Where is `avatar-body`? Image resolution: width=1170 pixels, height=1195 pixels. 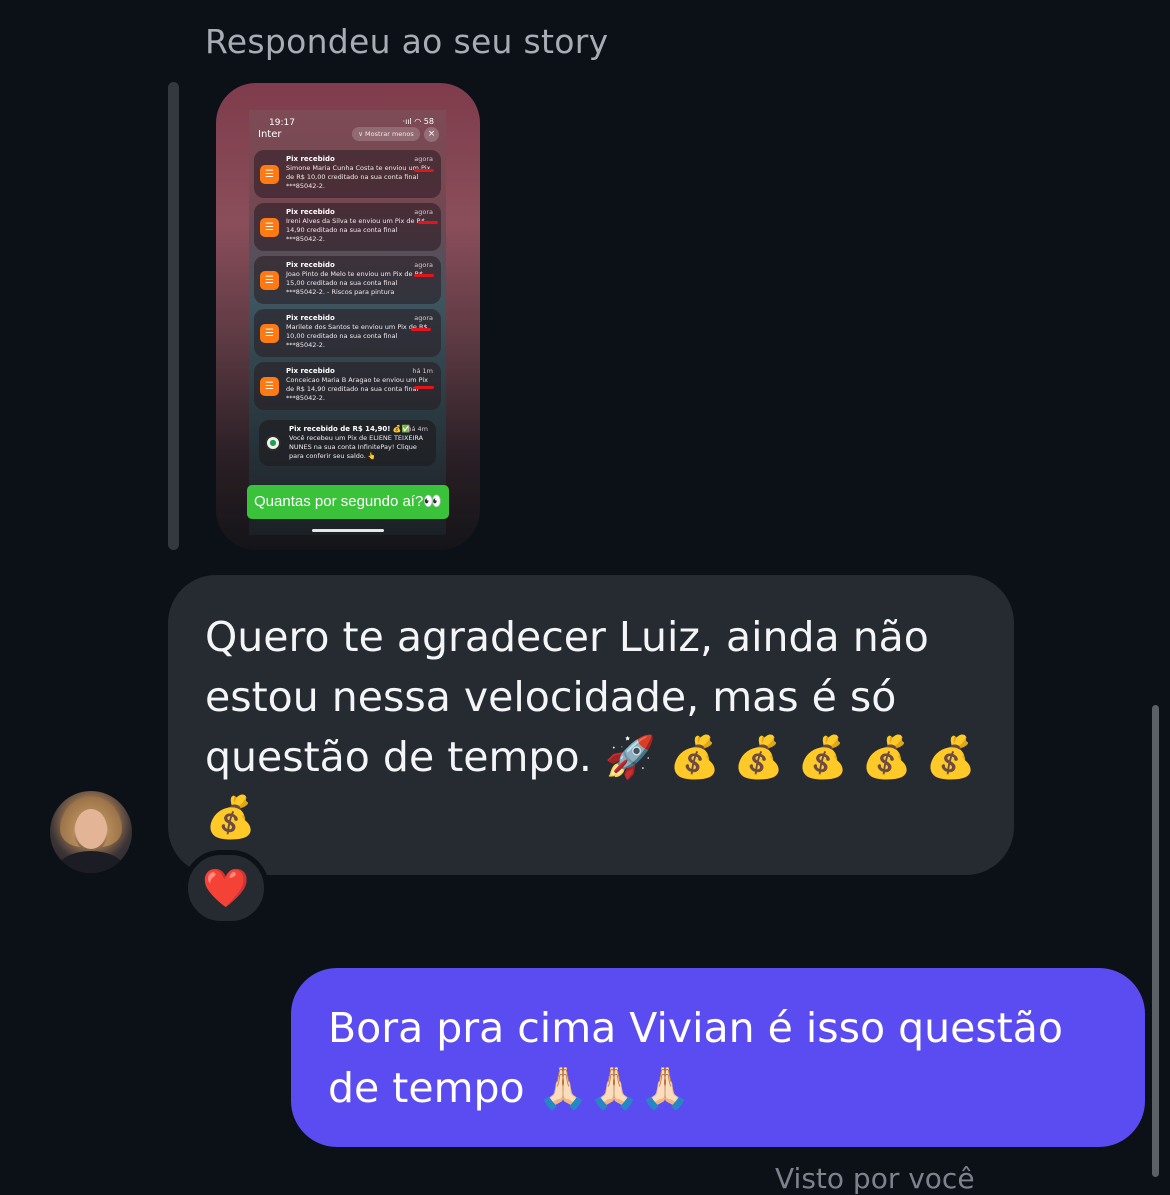
avatar-body is located at coordinates (91, 862).